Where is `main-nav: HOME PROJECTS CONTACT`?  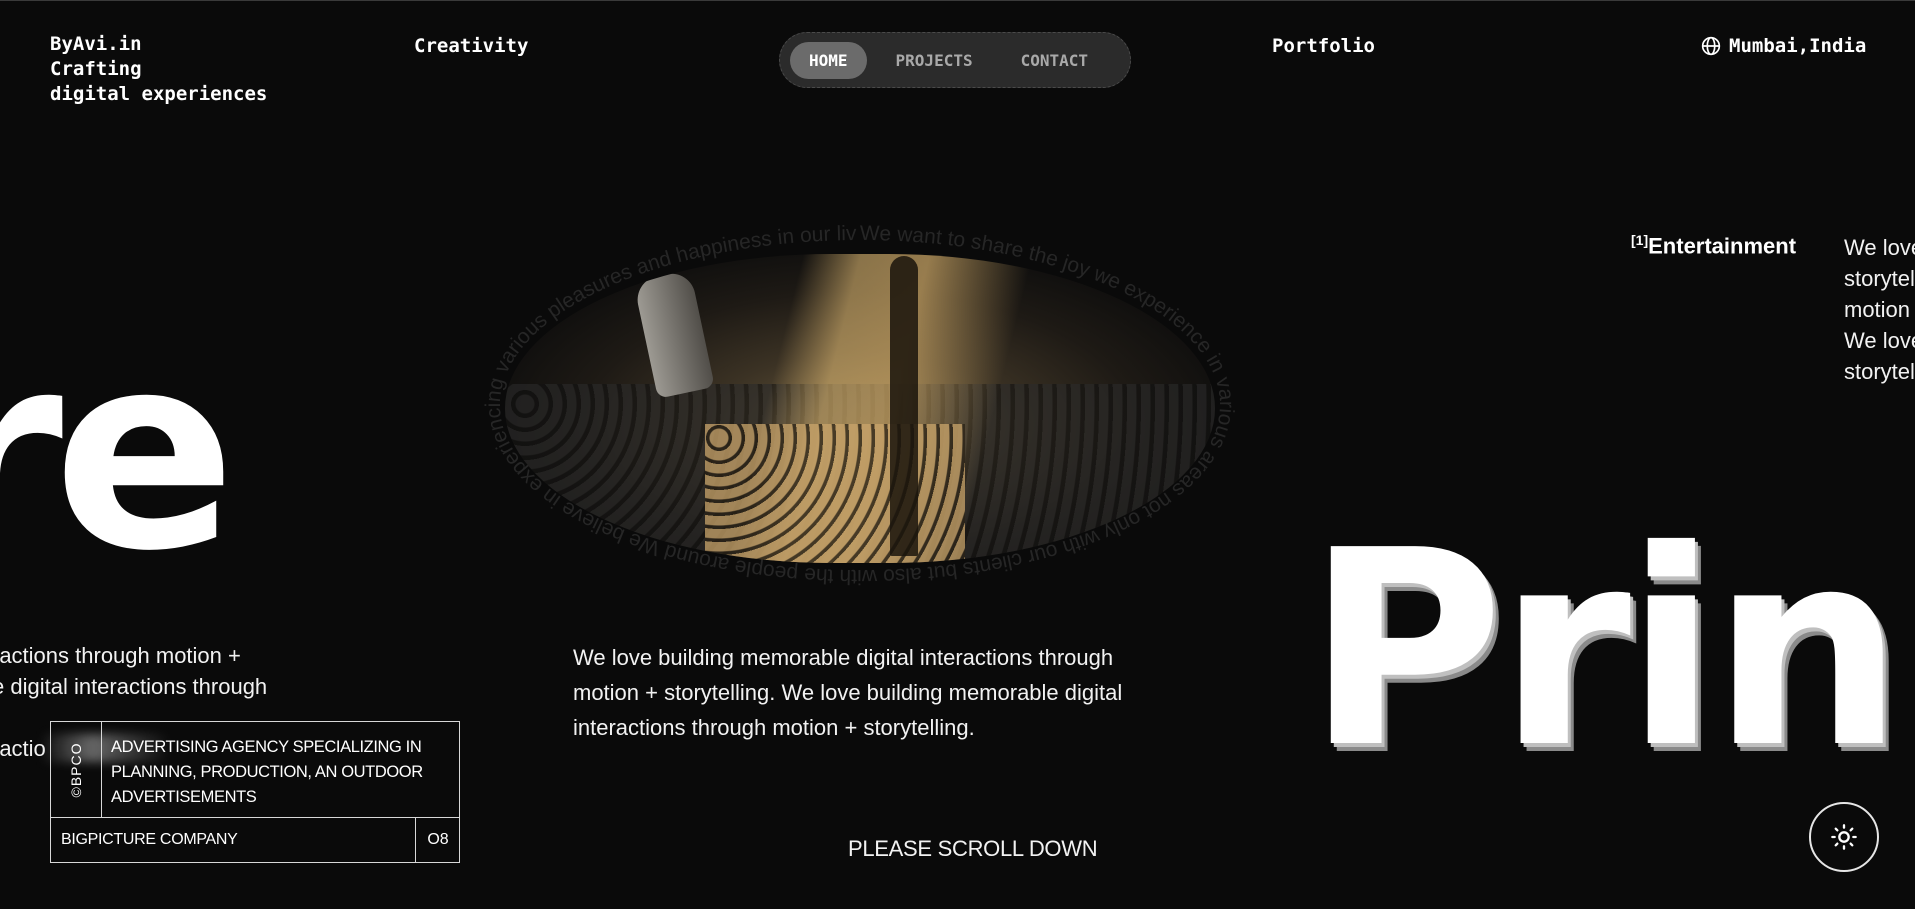 main-nav: HOME PROJECTS CONTACT is located at coordinates (955, 60).